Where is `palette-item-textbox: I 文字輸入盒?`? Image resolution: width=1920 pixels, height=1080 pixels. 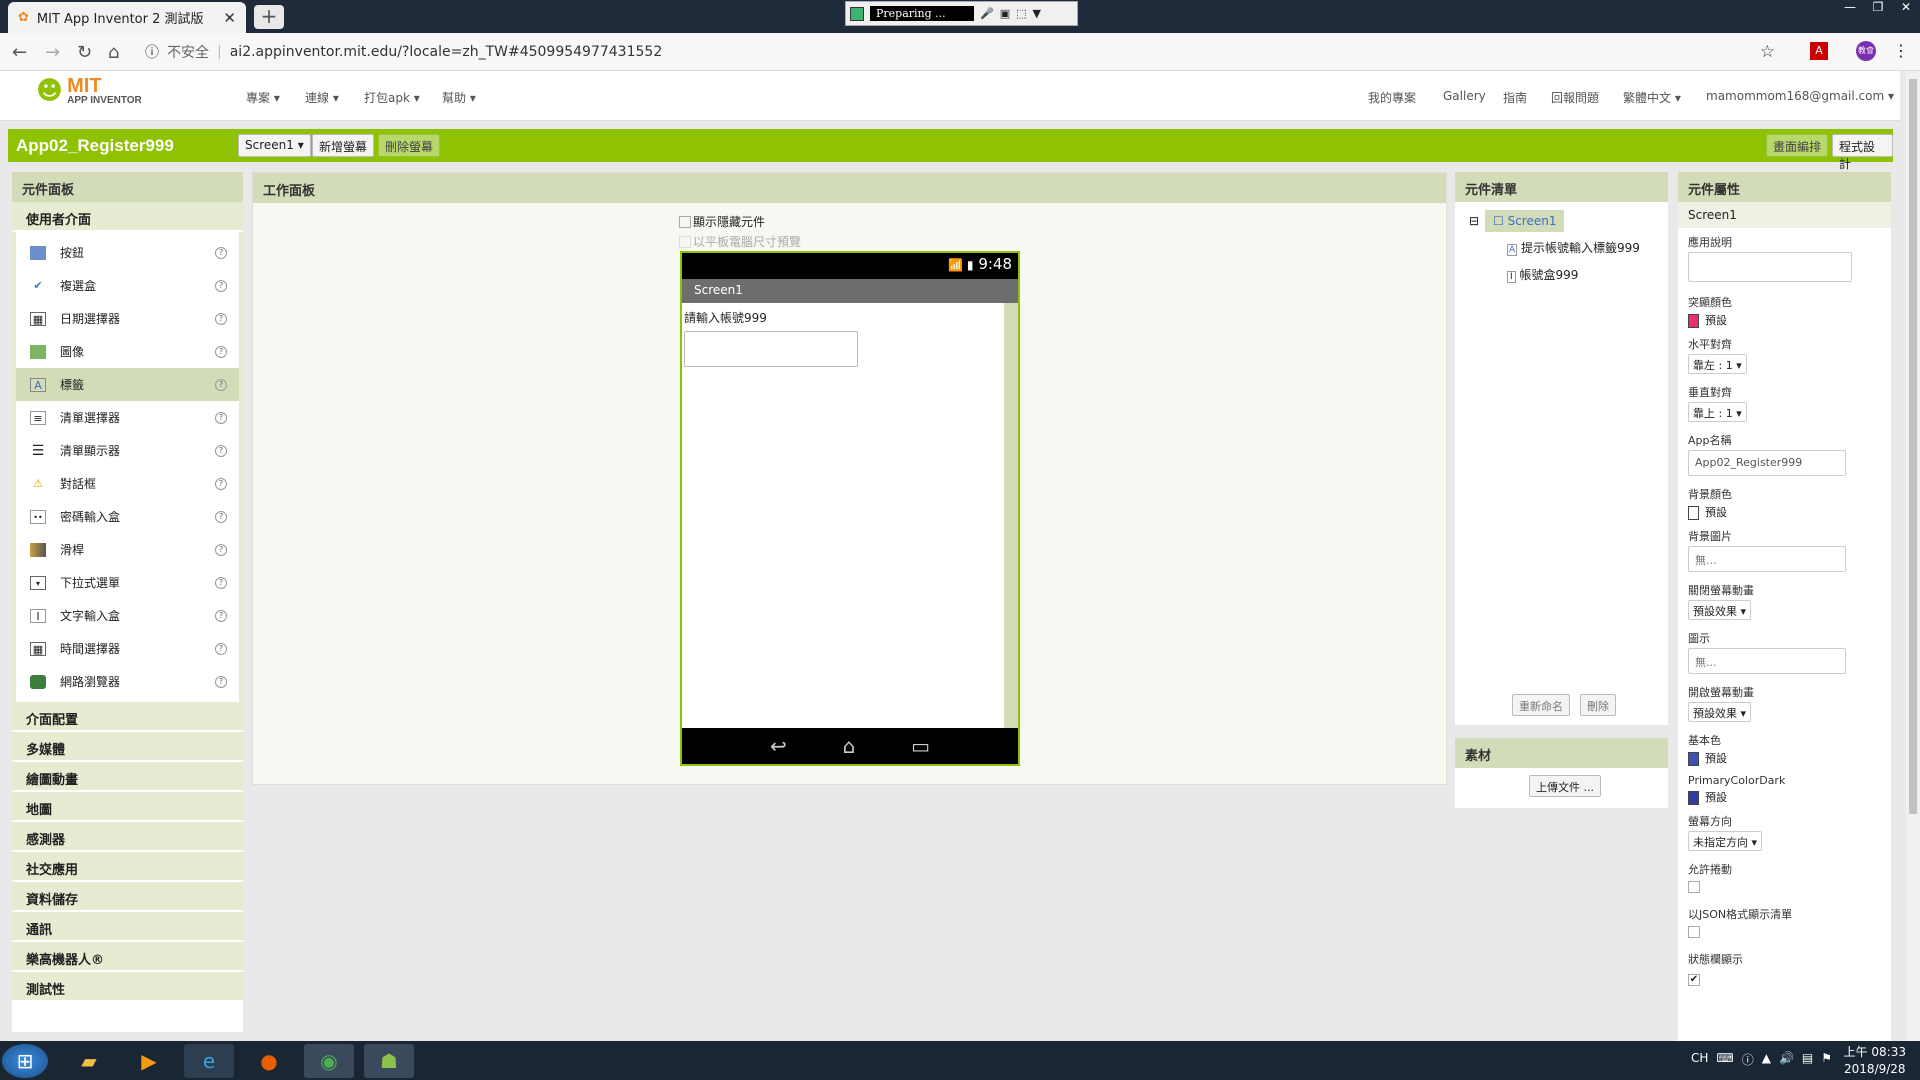
palette-item-textbox: I 文字輸入盒? is located at coordinates (127, 615).